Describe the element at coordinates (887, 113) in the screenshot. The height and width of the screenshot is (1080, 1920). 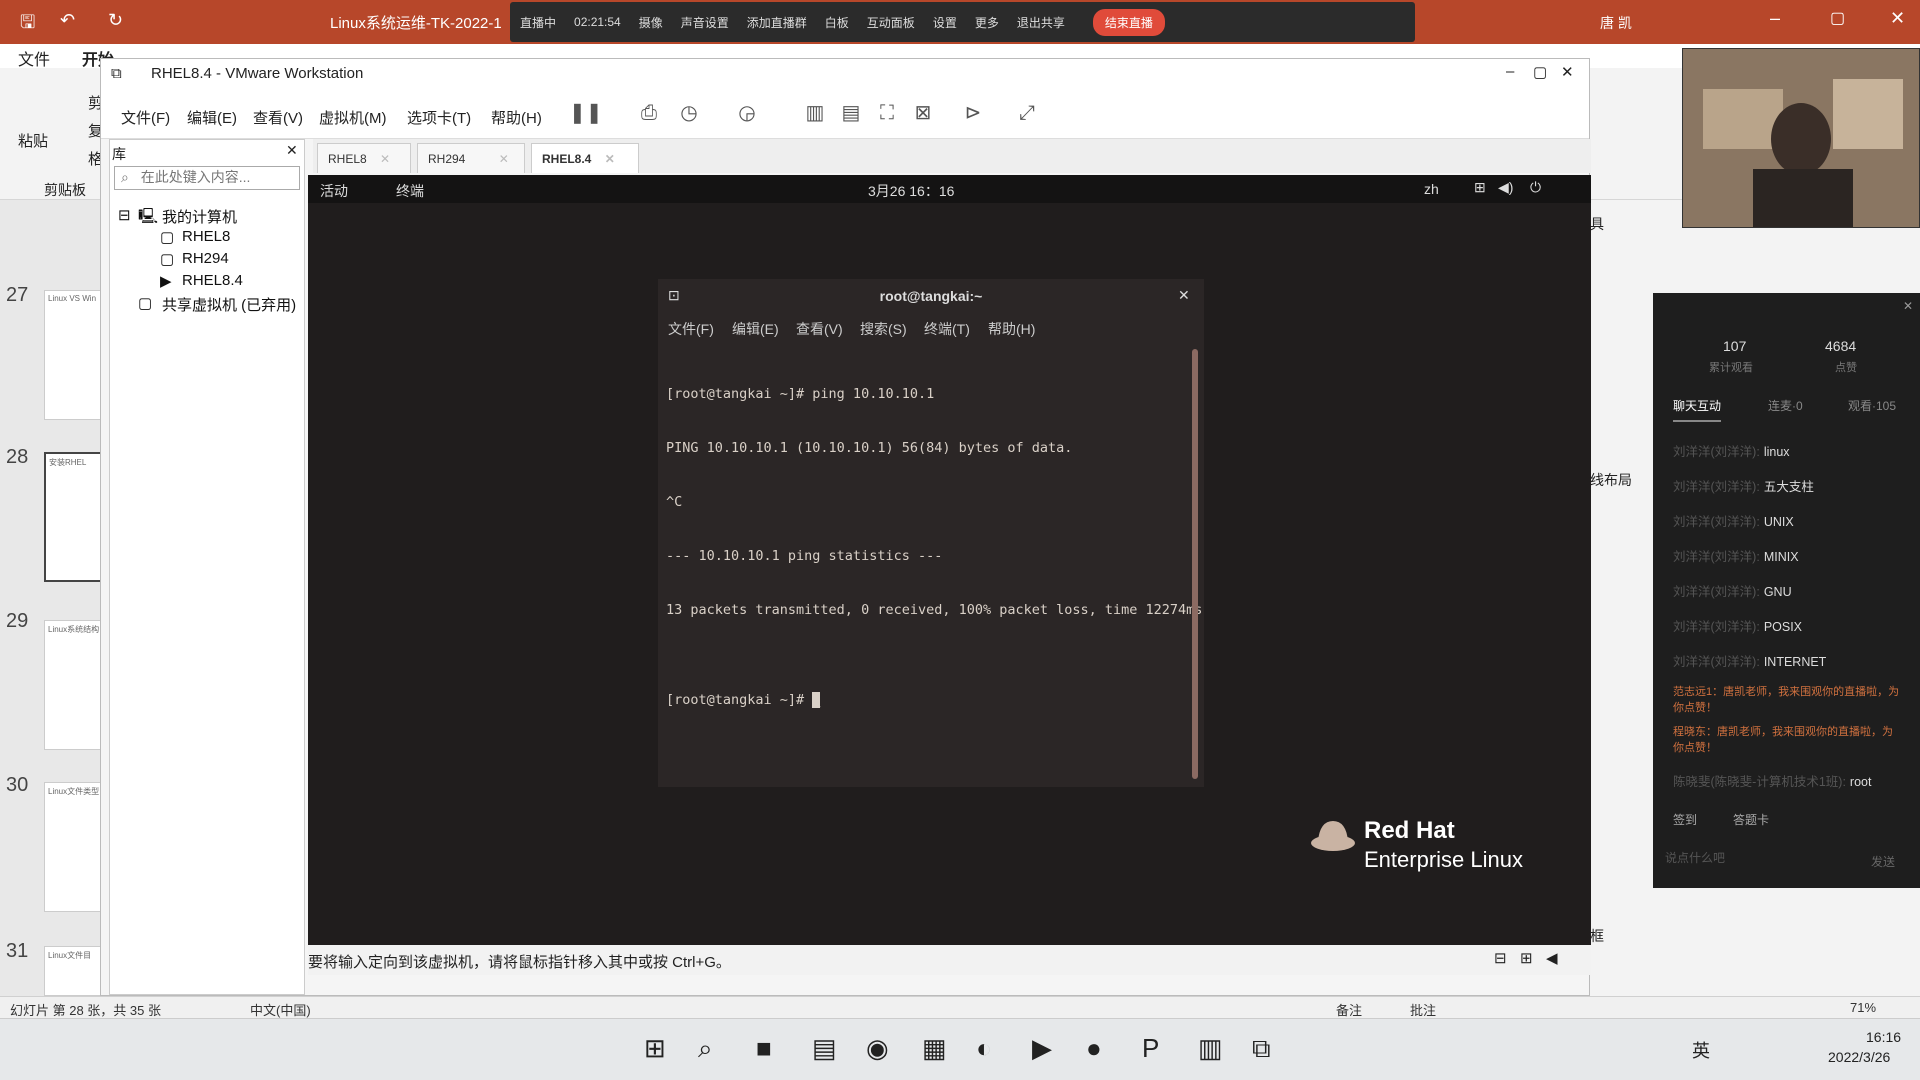
I see `fullscreen-icon: ⛶` at that location.